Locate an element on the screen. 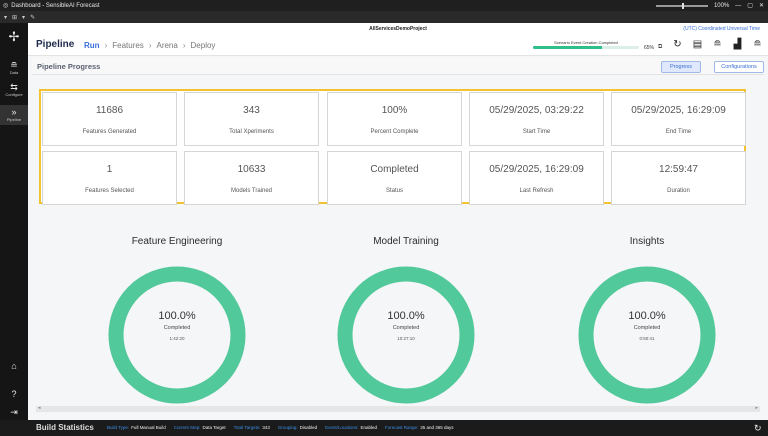 The width and height of the screenshot is (768, 436). stat-label: Percent Complete is located at coordinates (394, 132).